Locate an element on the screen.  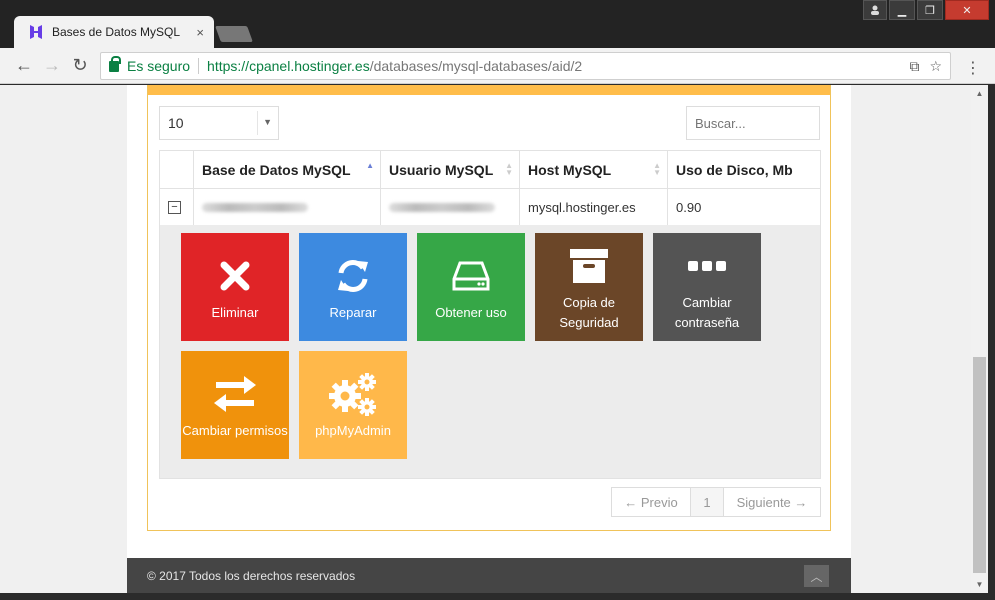
row-expander-cell: − is located at coordinates (176, 207).